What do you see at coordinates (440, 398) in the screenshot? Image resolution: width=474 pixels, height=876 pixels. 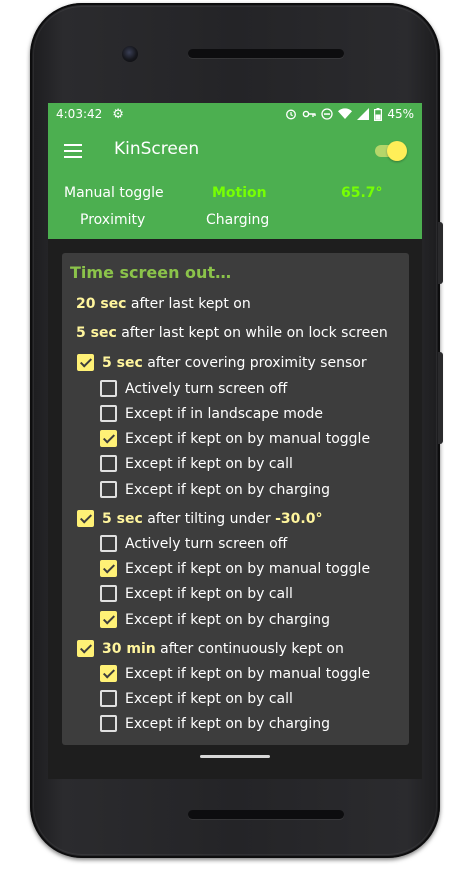 I see `power-button` at bounding box center [440, 398].